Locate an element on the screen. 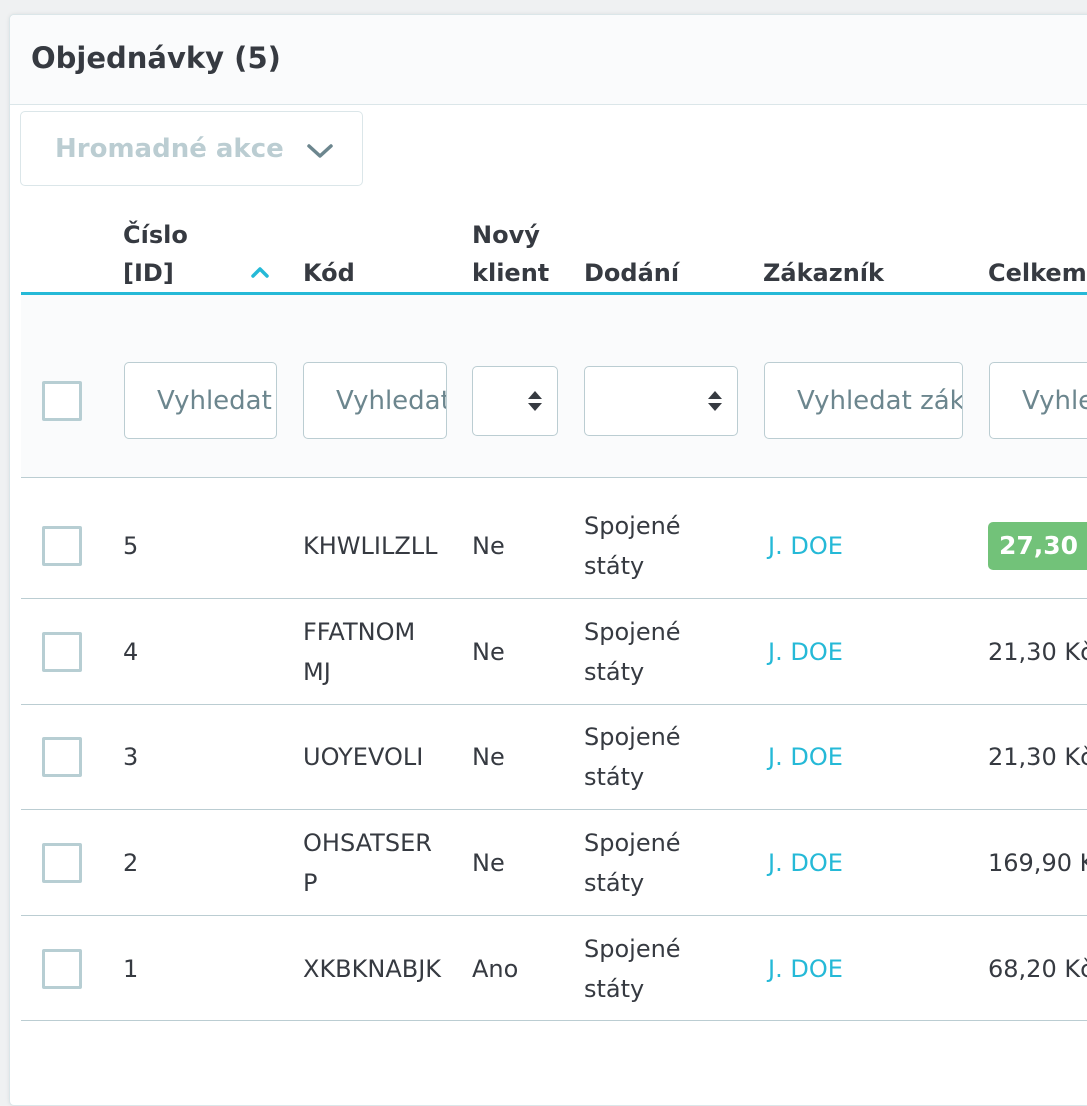  column-header-delivery: Dodání is located at coordinates (631, 273).